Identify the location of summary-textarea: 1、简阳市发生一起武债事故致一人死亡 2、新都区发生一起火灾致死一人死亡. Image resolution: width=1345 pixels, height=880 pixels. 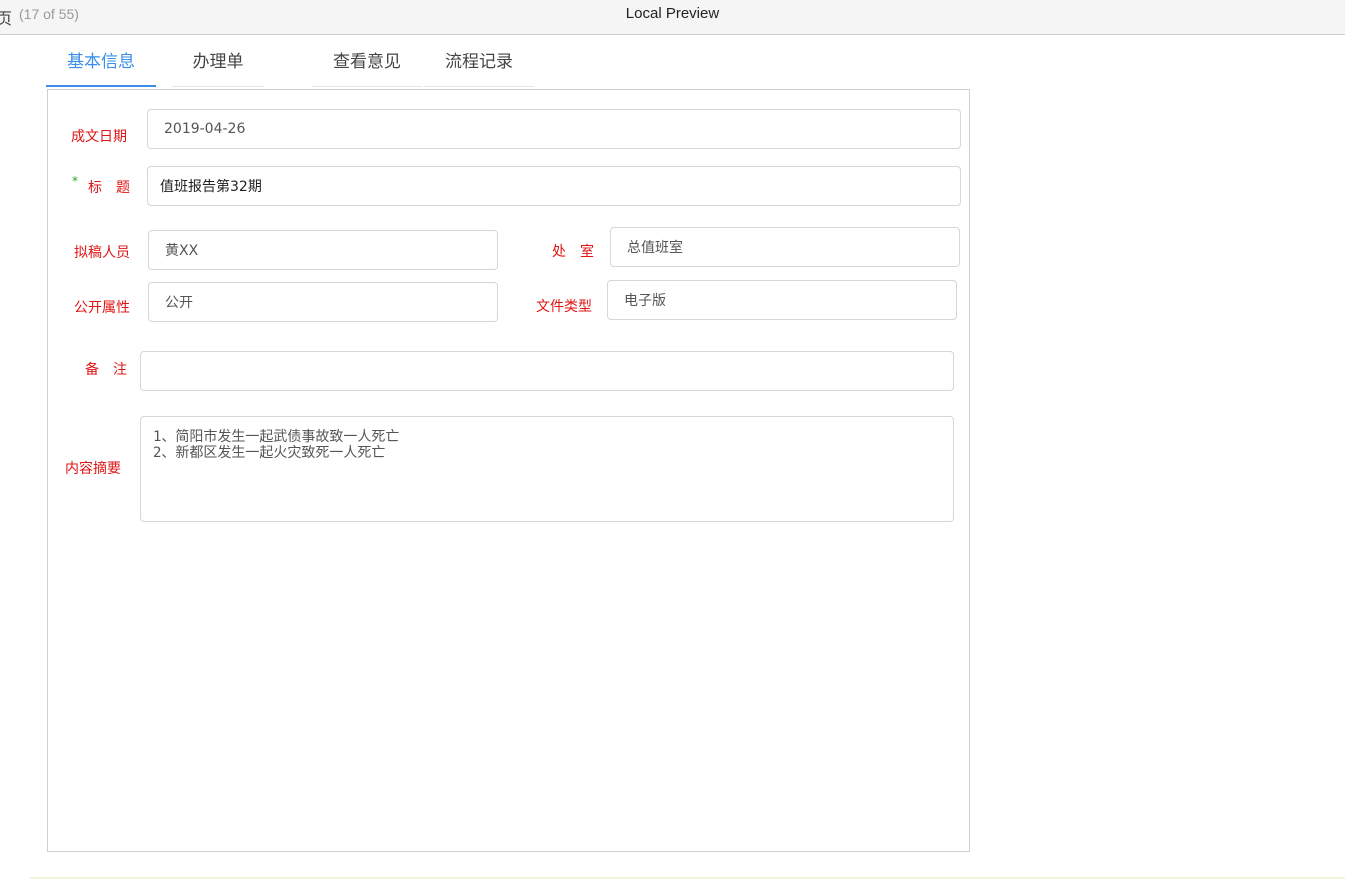
(547, 469).